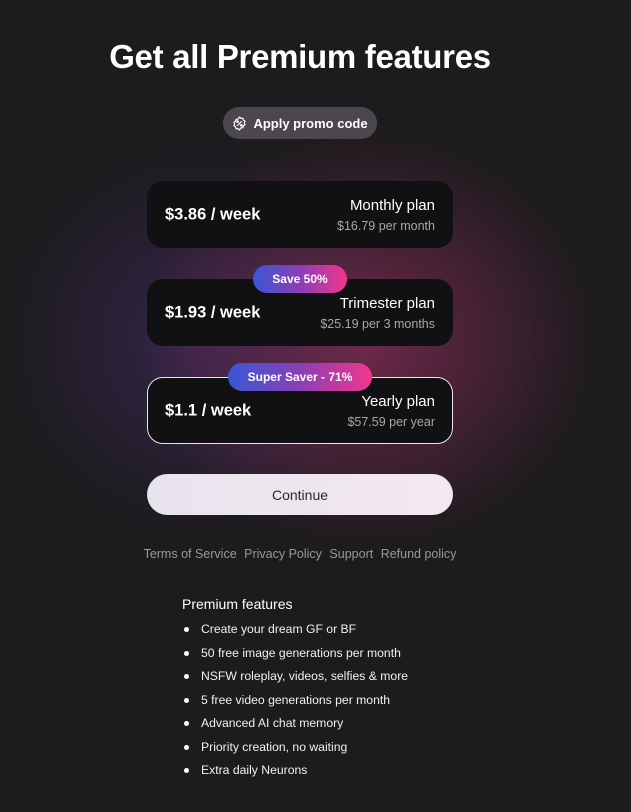 This screenshot has width=631, height=812. I want to click on features-heading: Premium features, so click(237, 604).